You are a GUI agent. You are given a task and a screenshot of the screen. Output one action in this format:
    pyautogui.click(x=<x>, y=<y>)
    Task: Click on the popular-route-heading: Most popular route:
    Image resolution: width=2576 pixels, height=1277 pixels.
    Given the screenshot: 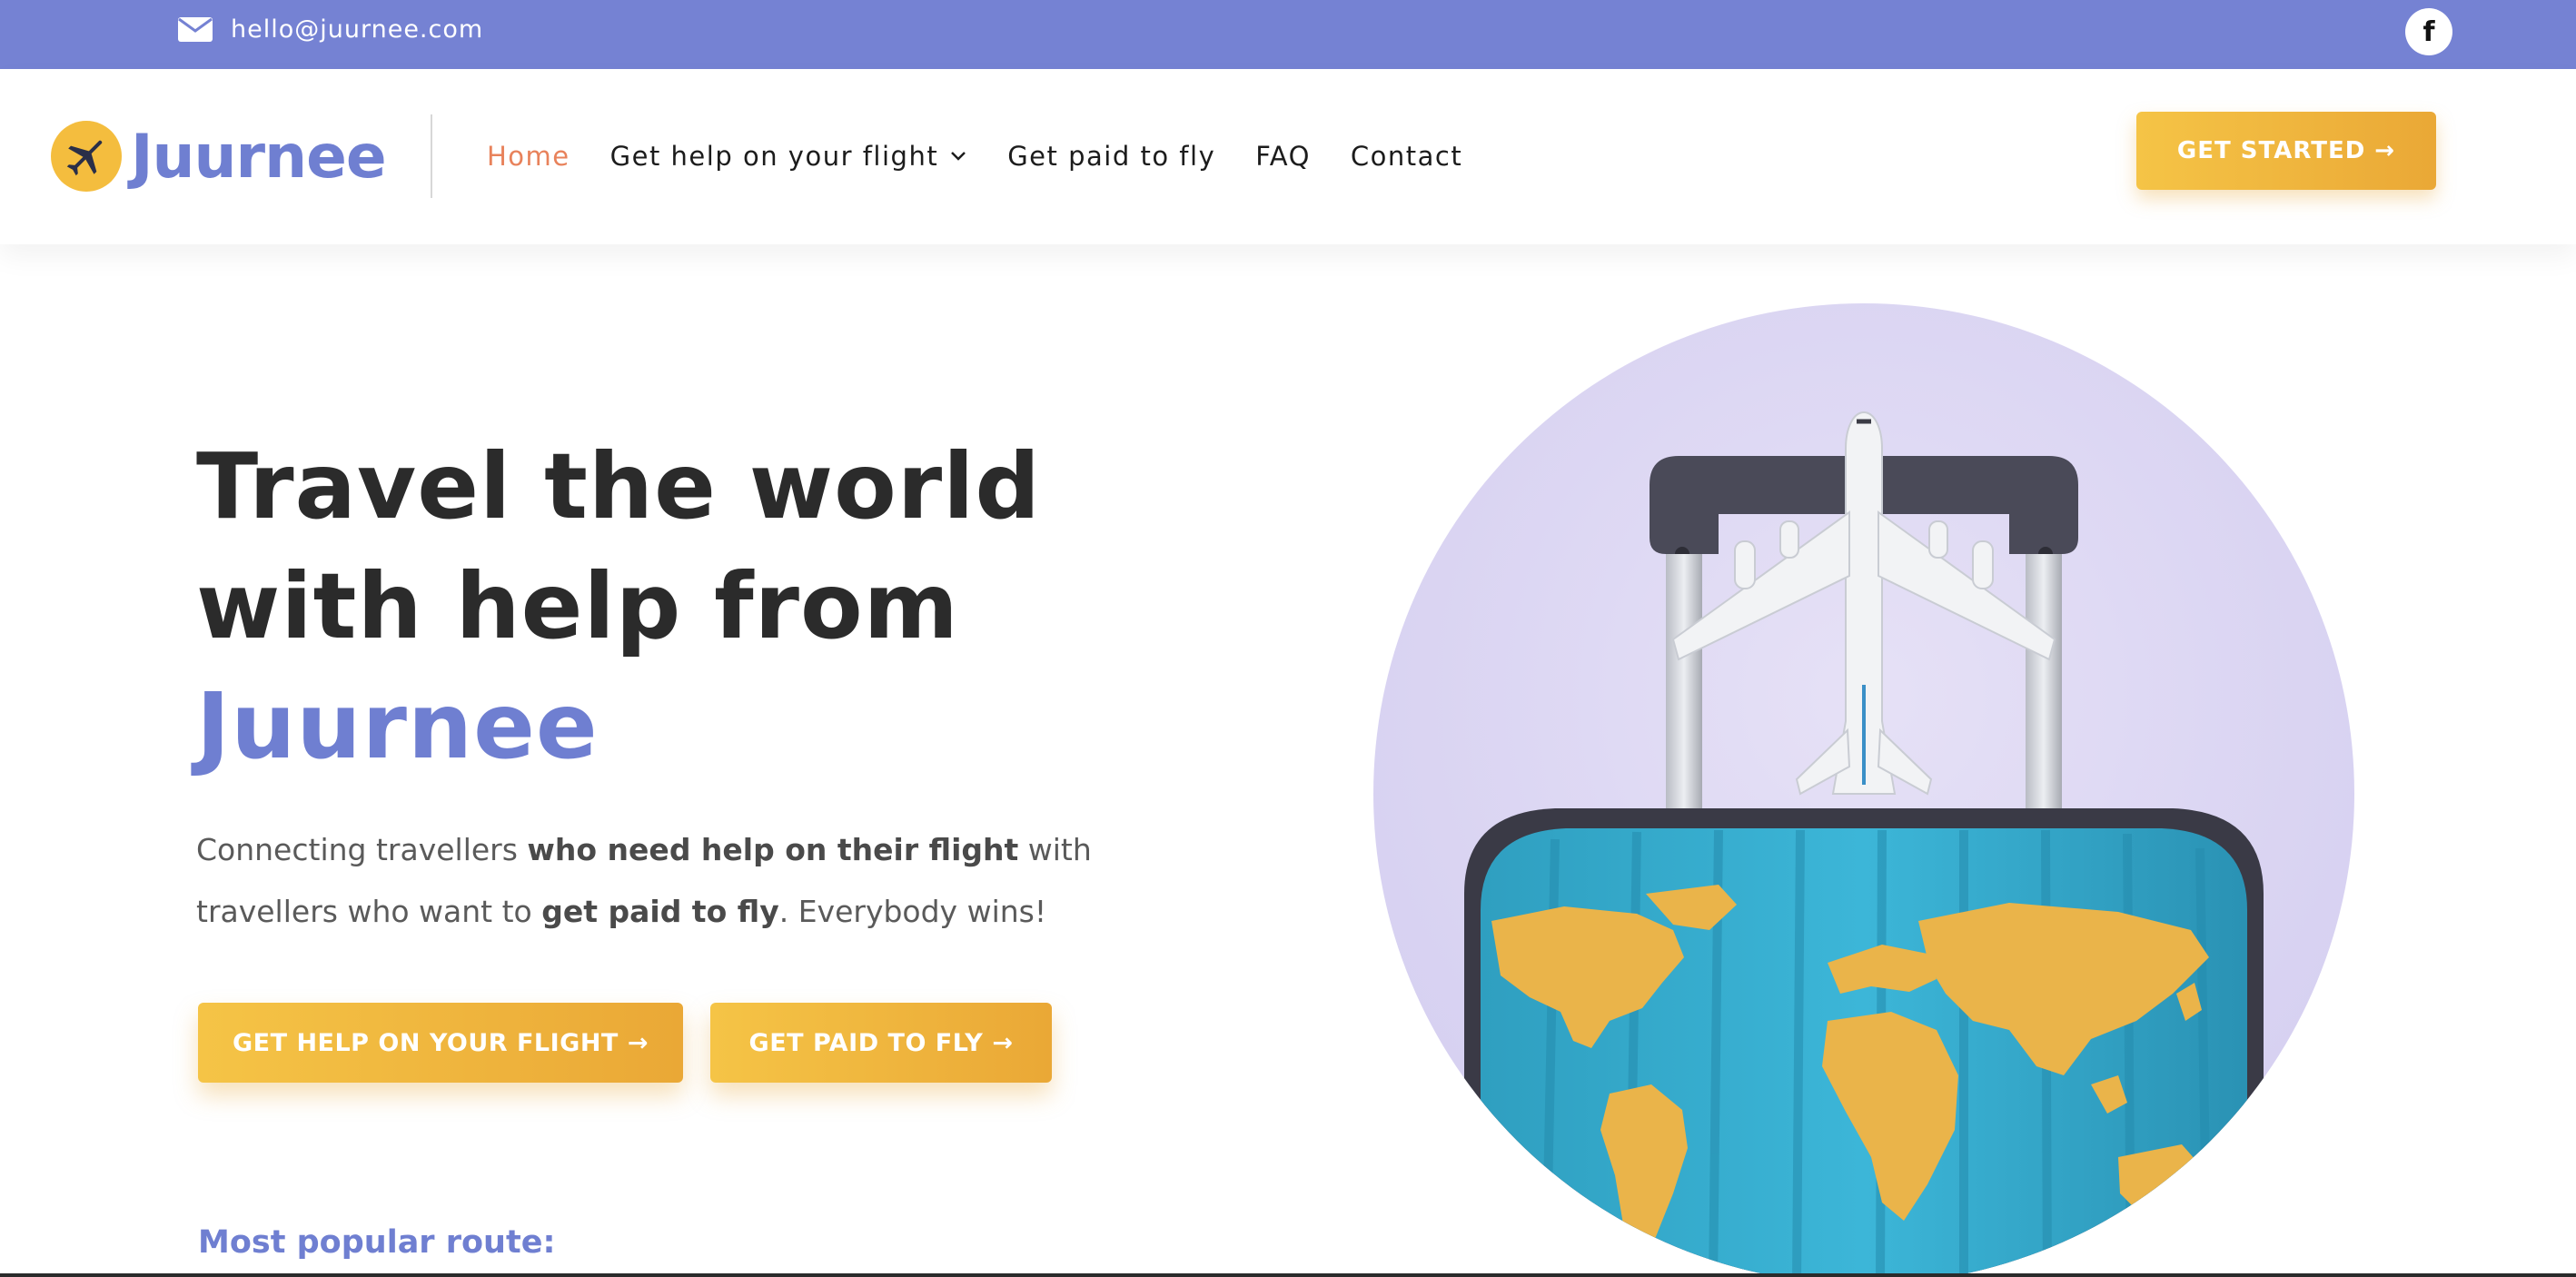 What is the action you would take?
    pyautogui.click(x=377, y=1242)
    